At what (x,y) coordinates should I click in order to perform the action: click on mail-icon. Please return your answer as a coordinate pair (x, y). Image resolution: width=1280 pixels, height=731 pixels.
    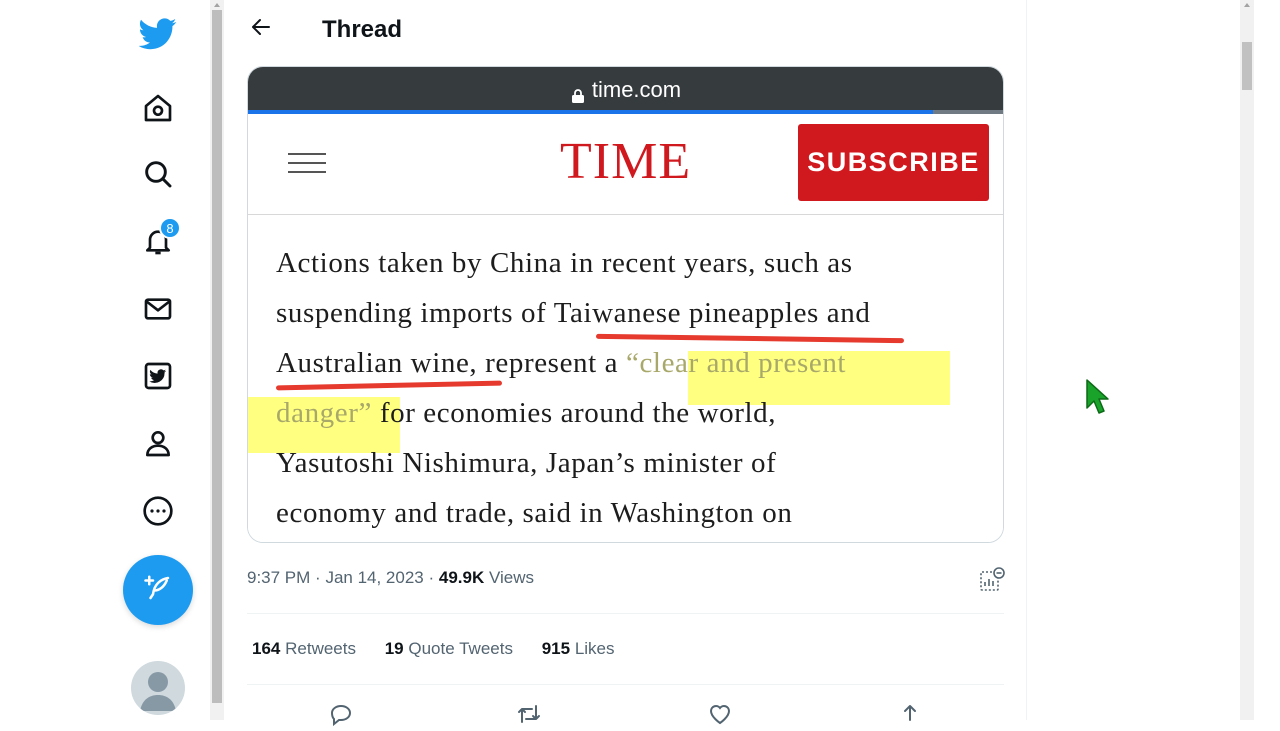
    Looking at the image, I should click on (158, 309).